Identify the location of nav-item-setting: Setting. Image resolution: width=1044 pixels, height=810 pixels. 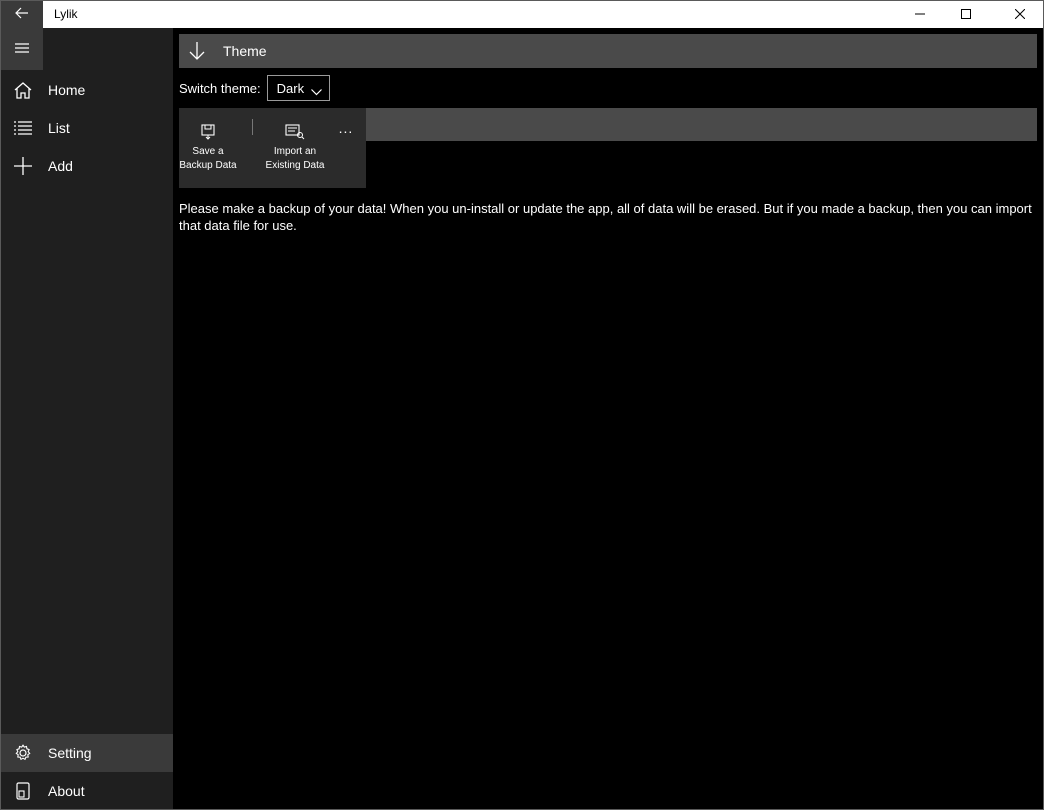
(87, 753).